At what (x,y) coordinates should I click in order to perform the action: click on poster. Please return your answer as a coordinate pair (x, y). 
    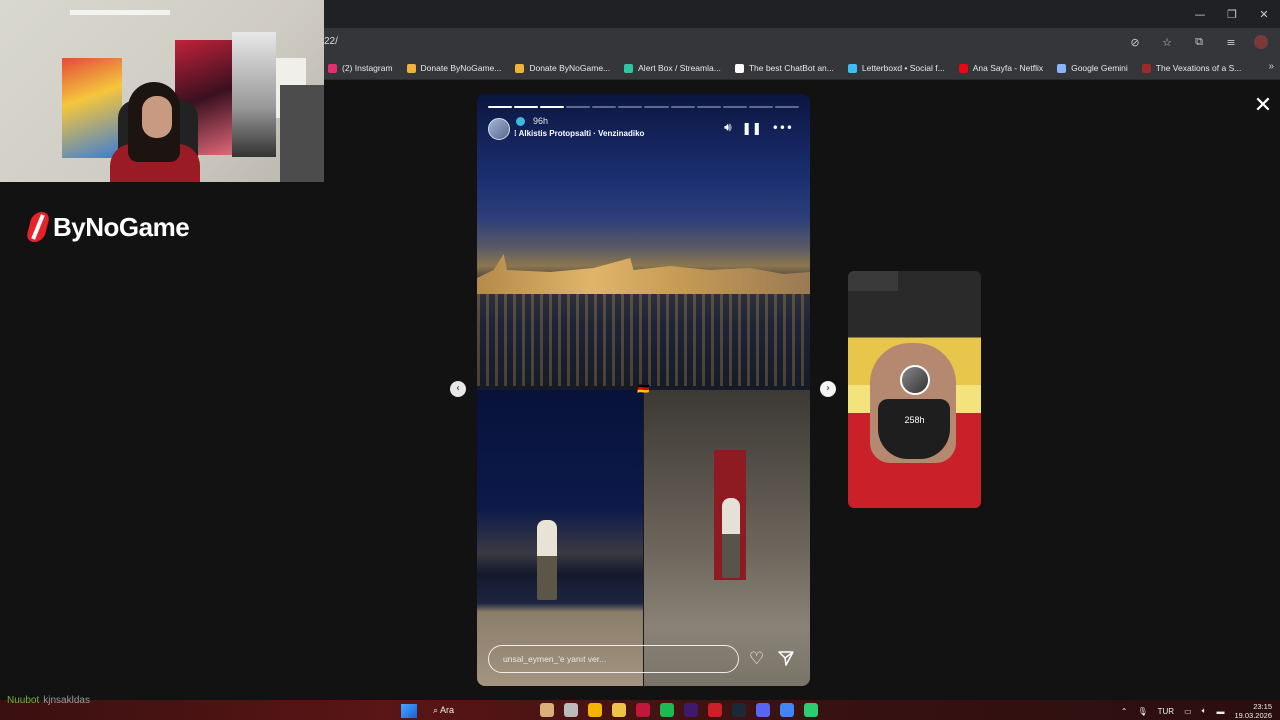
    Looking at the image, I should click on (254, 94).